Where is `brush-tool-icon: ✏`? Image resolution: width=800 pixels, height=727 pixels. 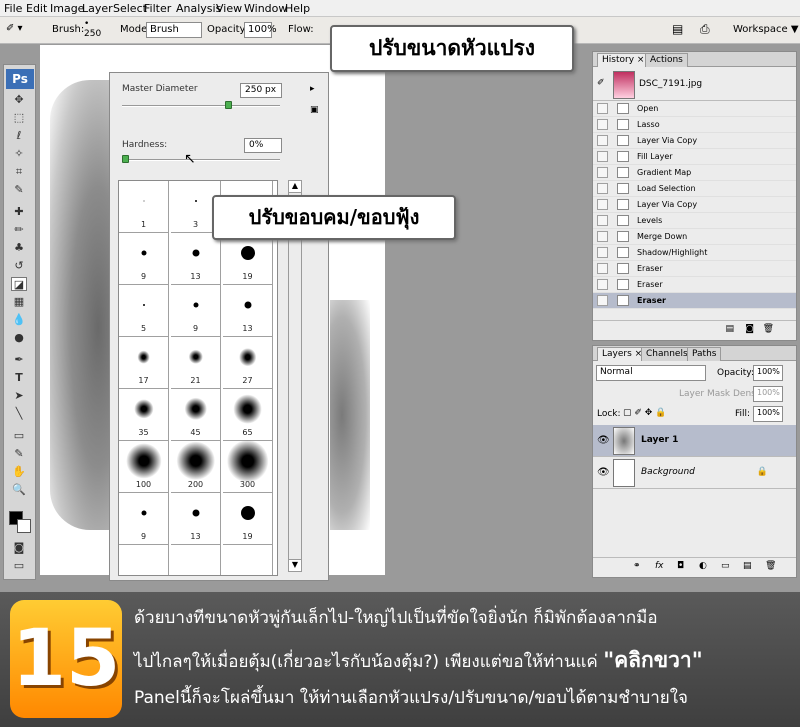 brush-tool-icon: ✏ is located at coordinates (19, 230).